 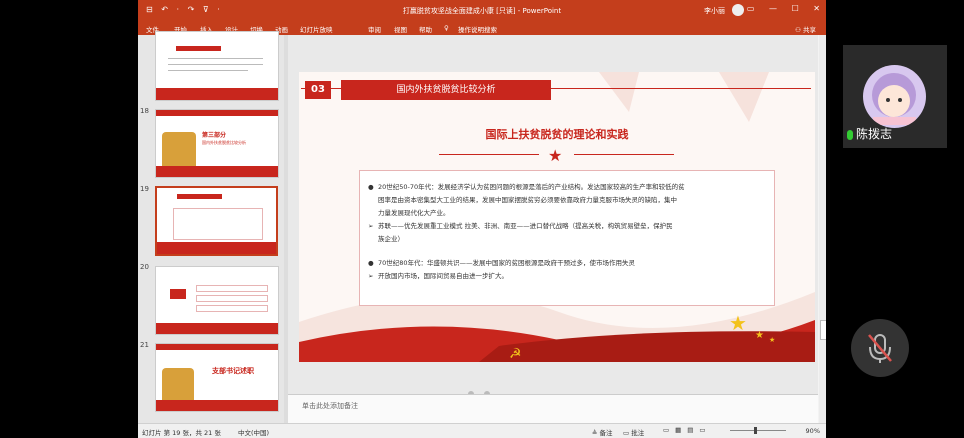 What do you see at coordinates (446, 90) in the screenshot?
I see `section-title: 国内外扶贫脱贫比较分析` at bounding box center [446, 90].